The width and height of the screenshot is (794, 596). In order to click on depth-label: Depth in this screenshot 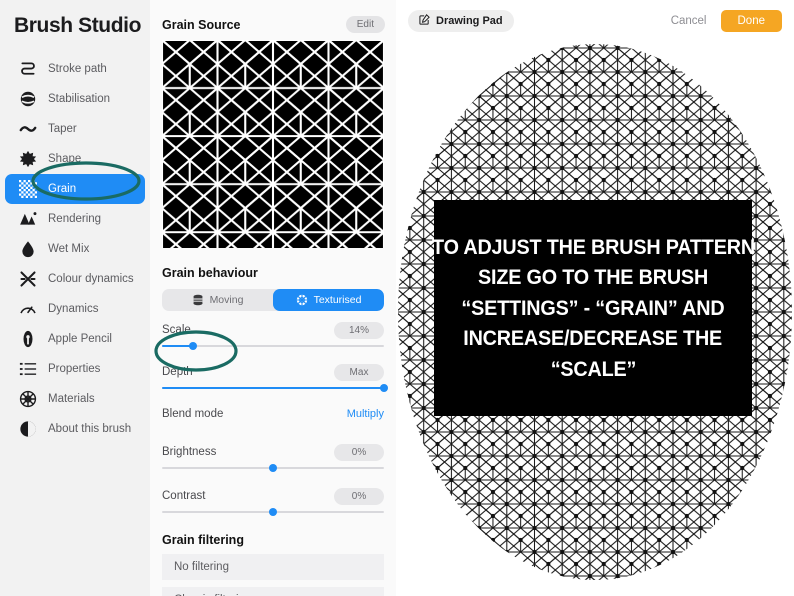, I will do `click(177, 372)`.